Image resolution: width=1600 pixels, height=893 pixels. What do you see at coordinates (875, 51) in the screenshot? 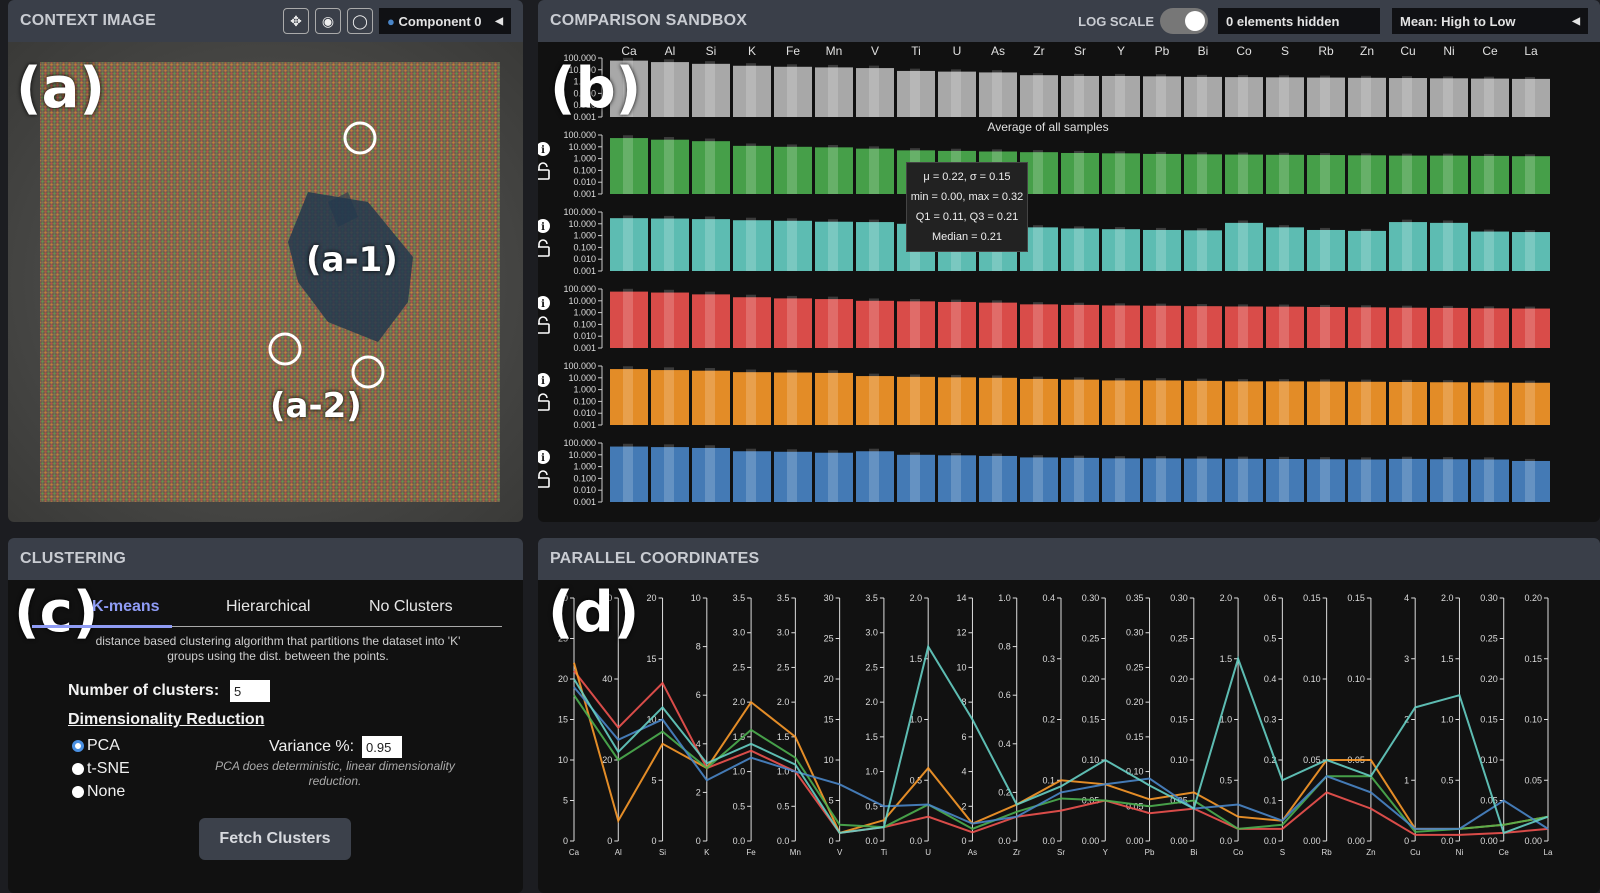
I see `element-column-label: V` at bounding box center [875, 51].